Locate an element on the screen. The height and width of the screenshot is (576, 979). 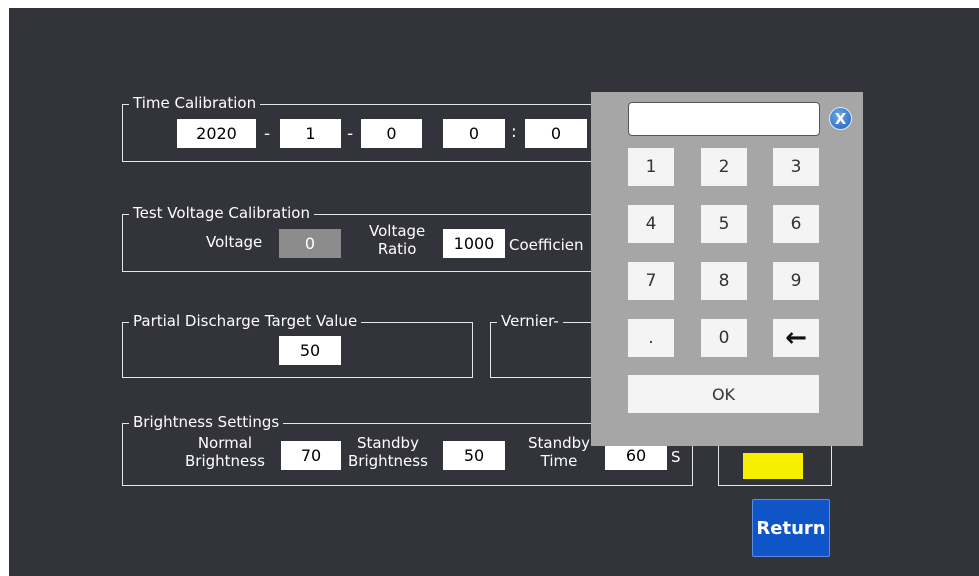
key-3: 3 is located at coordinates (796, 167).